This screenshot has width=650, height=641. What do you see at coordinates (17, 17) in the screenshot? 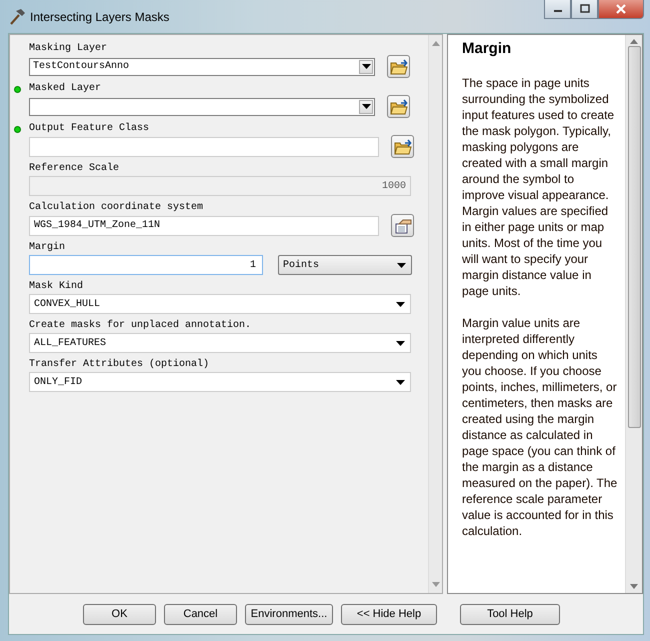
I see `hammer-icon` at bounding box center [17, 17].